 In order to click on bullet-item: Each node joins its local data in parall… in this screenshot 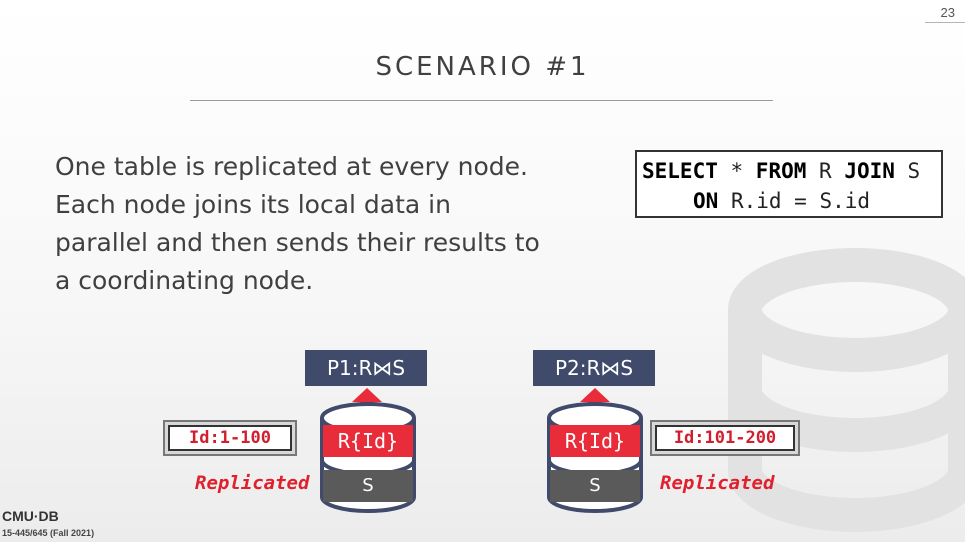, I will do `click(297, 242)`.